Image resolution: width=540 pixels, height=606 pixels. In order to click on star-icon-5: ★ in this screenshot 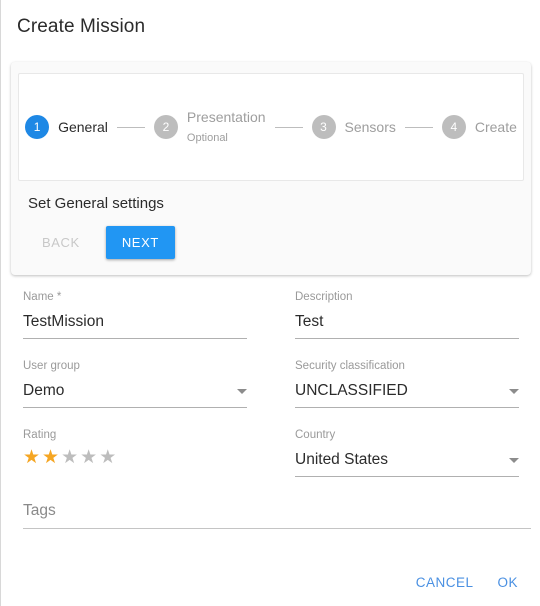, I will do `click(107, 458)`.